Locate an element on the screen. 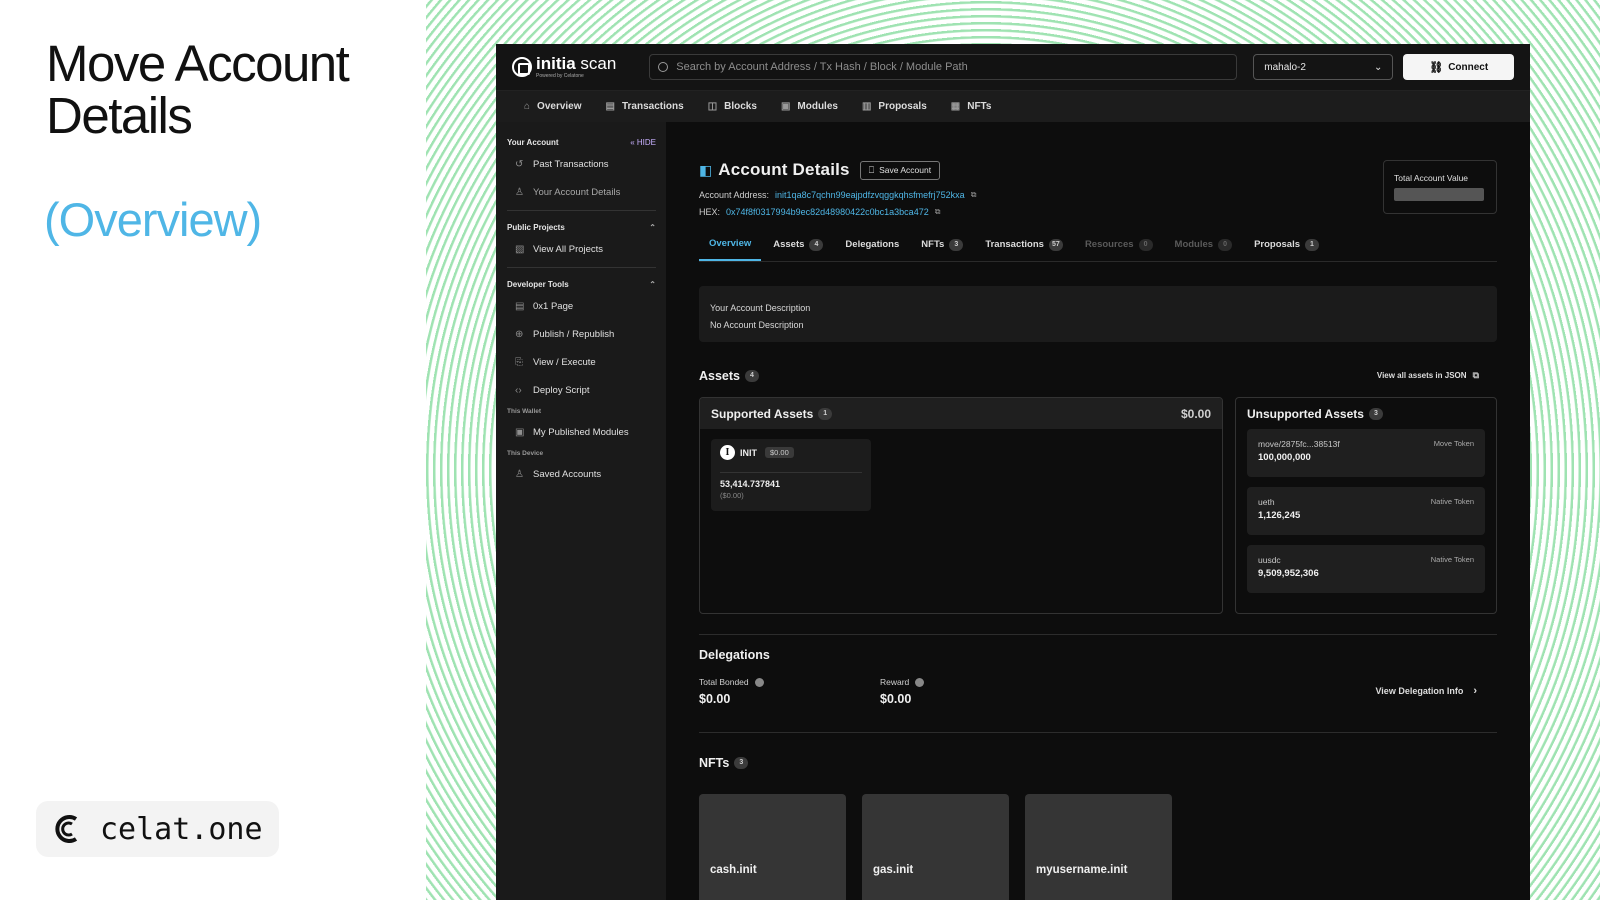  account-address-label: Account Address: is located at coordinates (734, 195).